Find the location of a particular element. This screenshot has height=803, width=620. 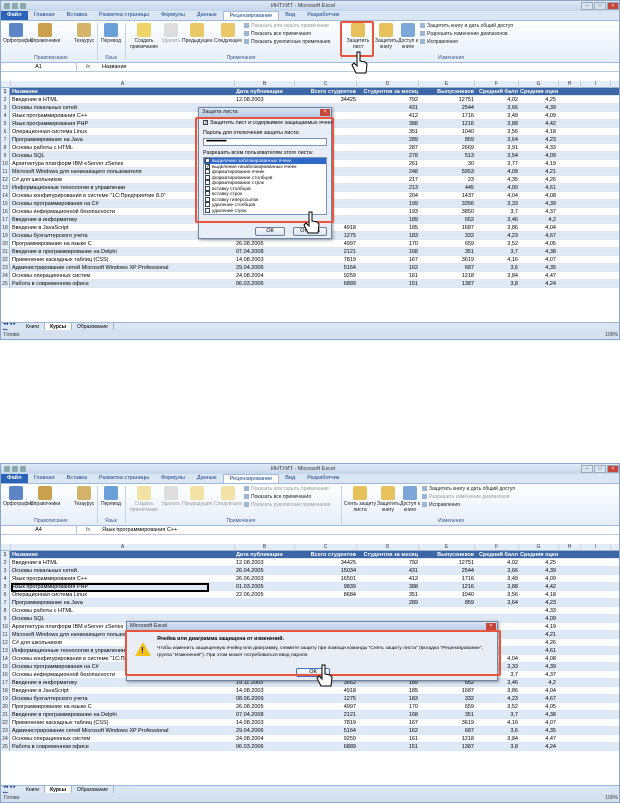

table-cell: 7819 is located at coordinates (327, 723).